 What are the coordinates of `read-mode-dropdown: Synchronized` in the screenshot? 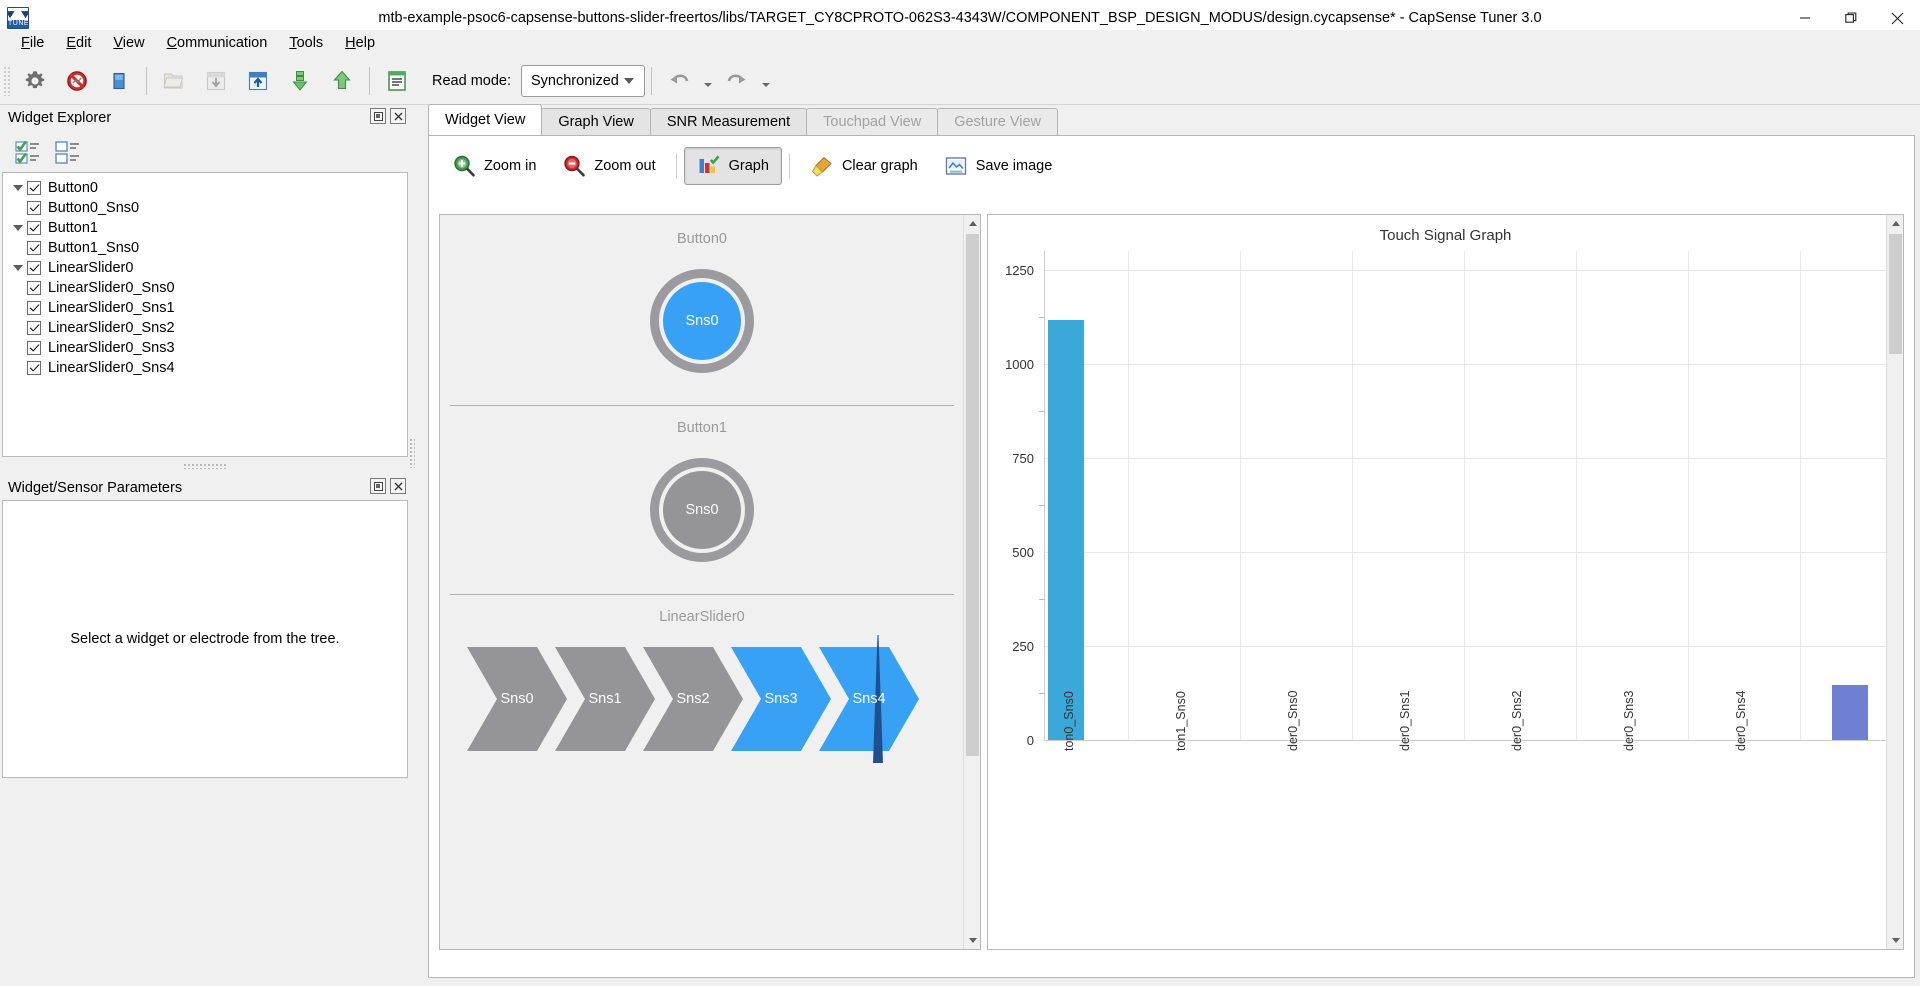 It's located at (583, 80).